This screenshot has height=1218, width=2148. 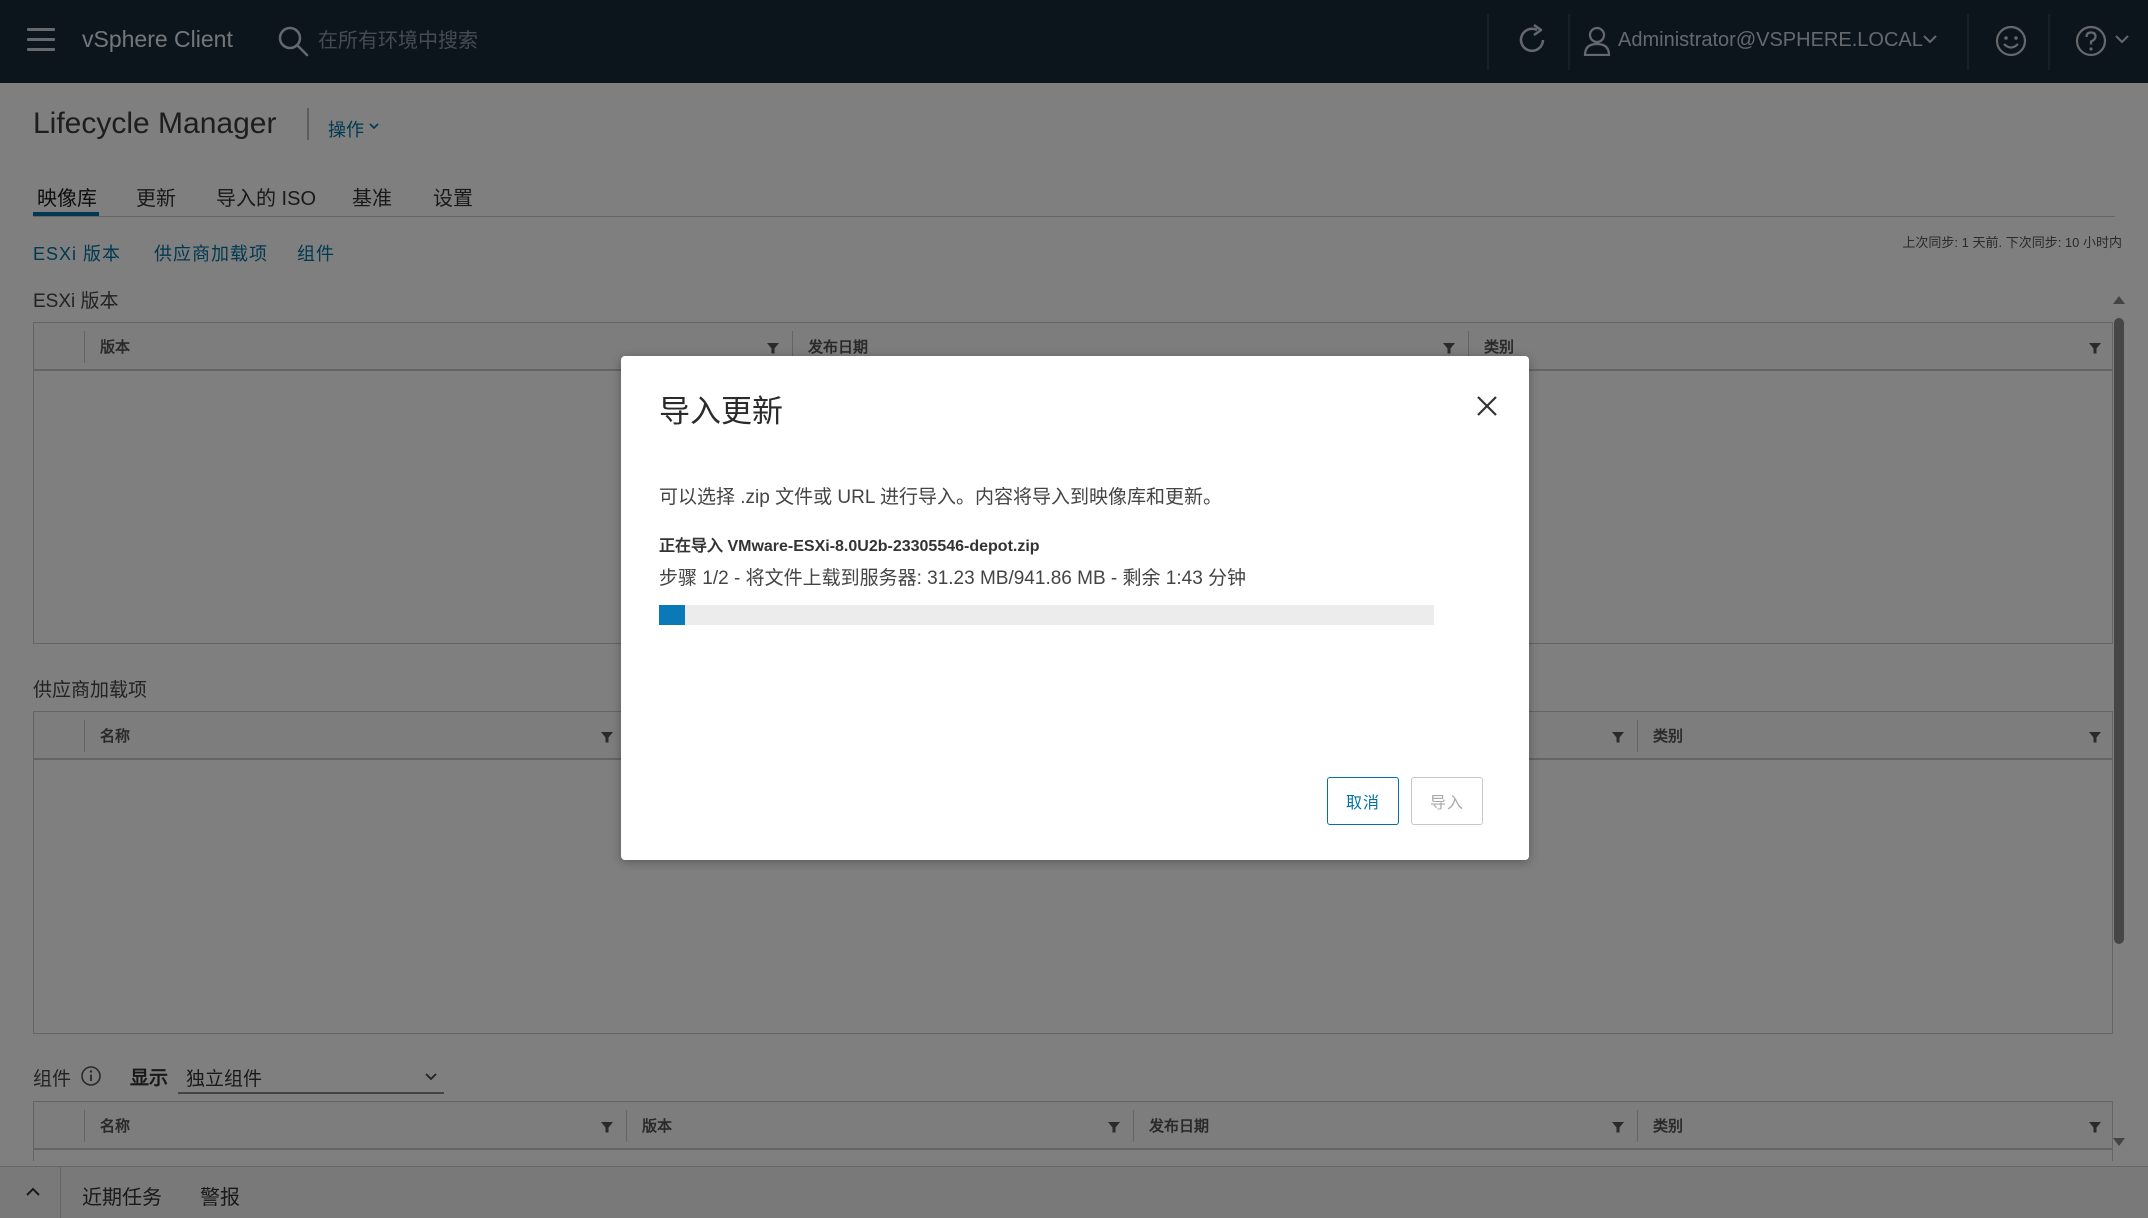 What do you see at coordinates (1447, 801) in the screenshot?
I see `import-button: 导入` at bounding box center [1447, 801].